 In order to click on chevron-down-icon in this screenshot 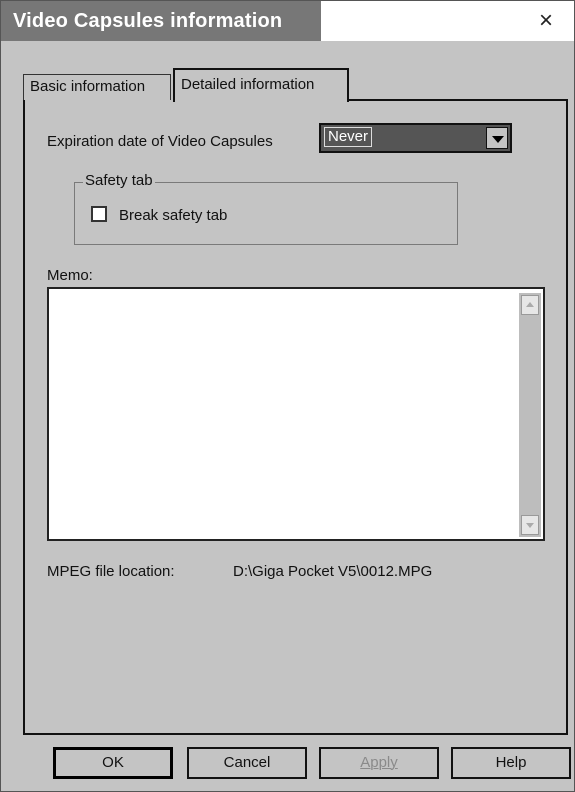, I will do `click(497, 138)`.